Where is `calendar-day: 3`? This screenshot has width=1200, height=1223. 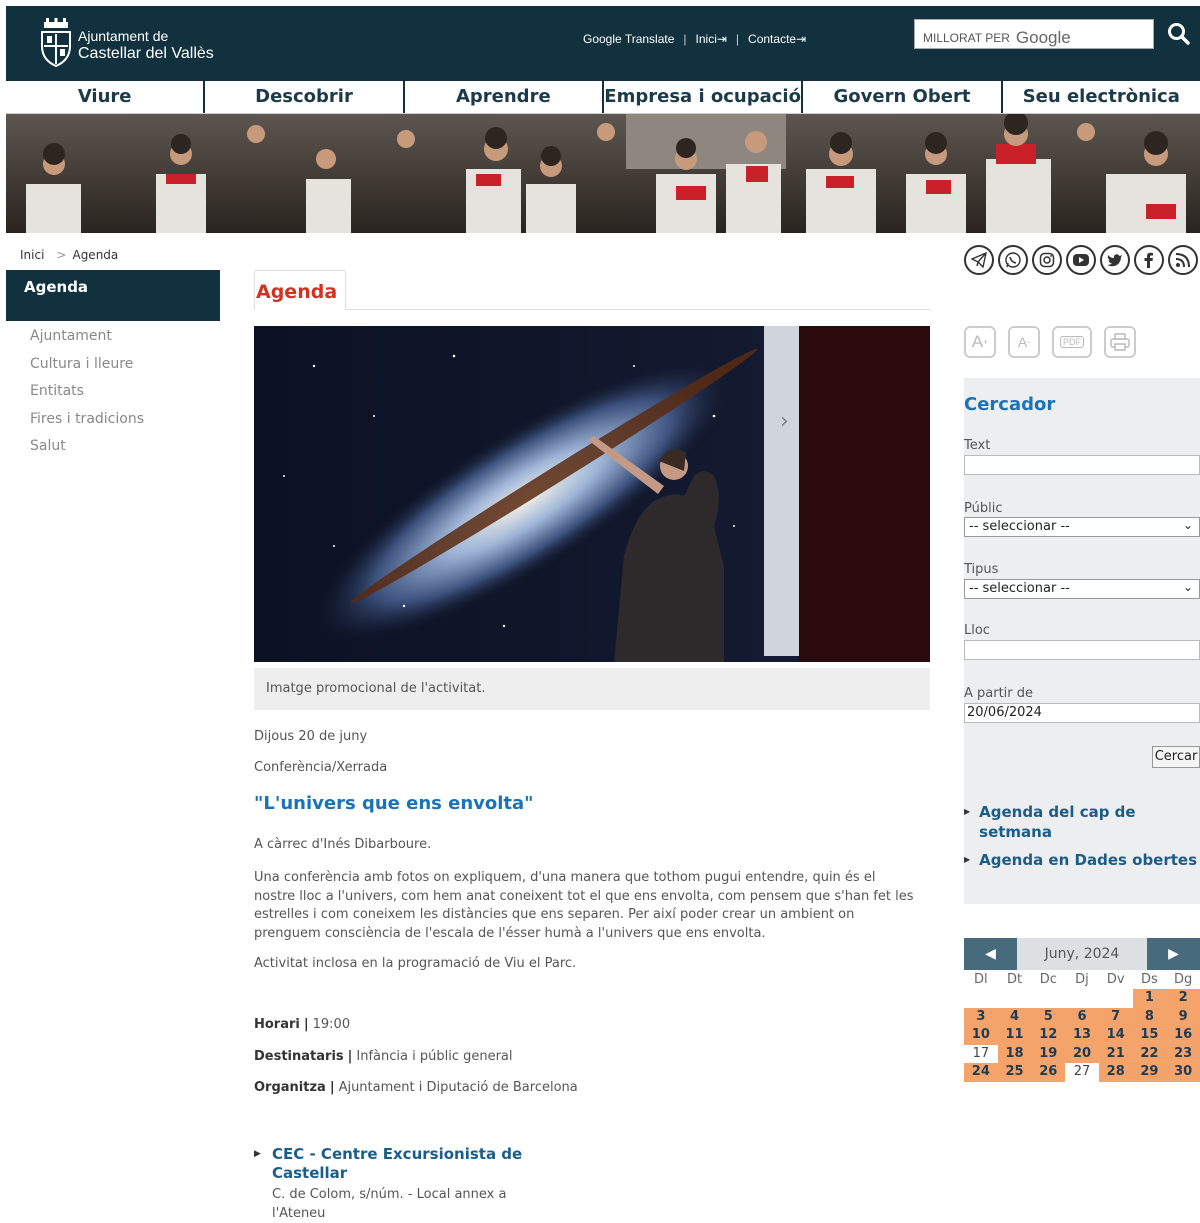
calendar-day: 3 is located at coordinates (981, 1016).